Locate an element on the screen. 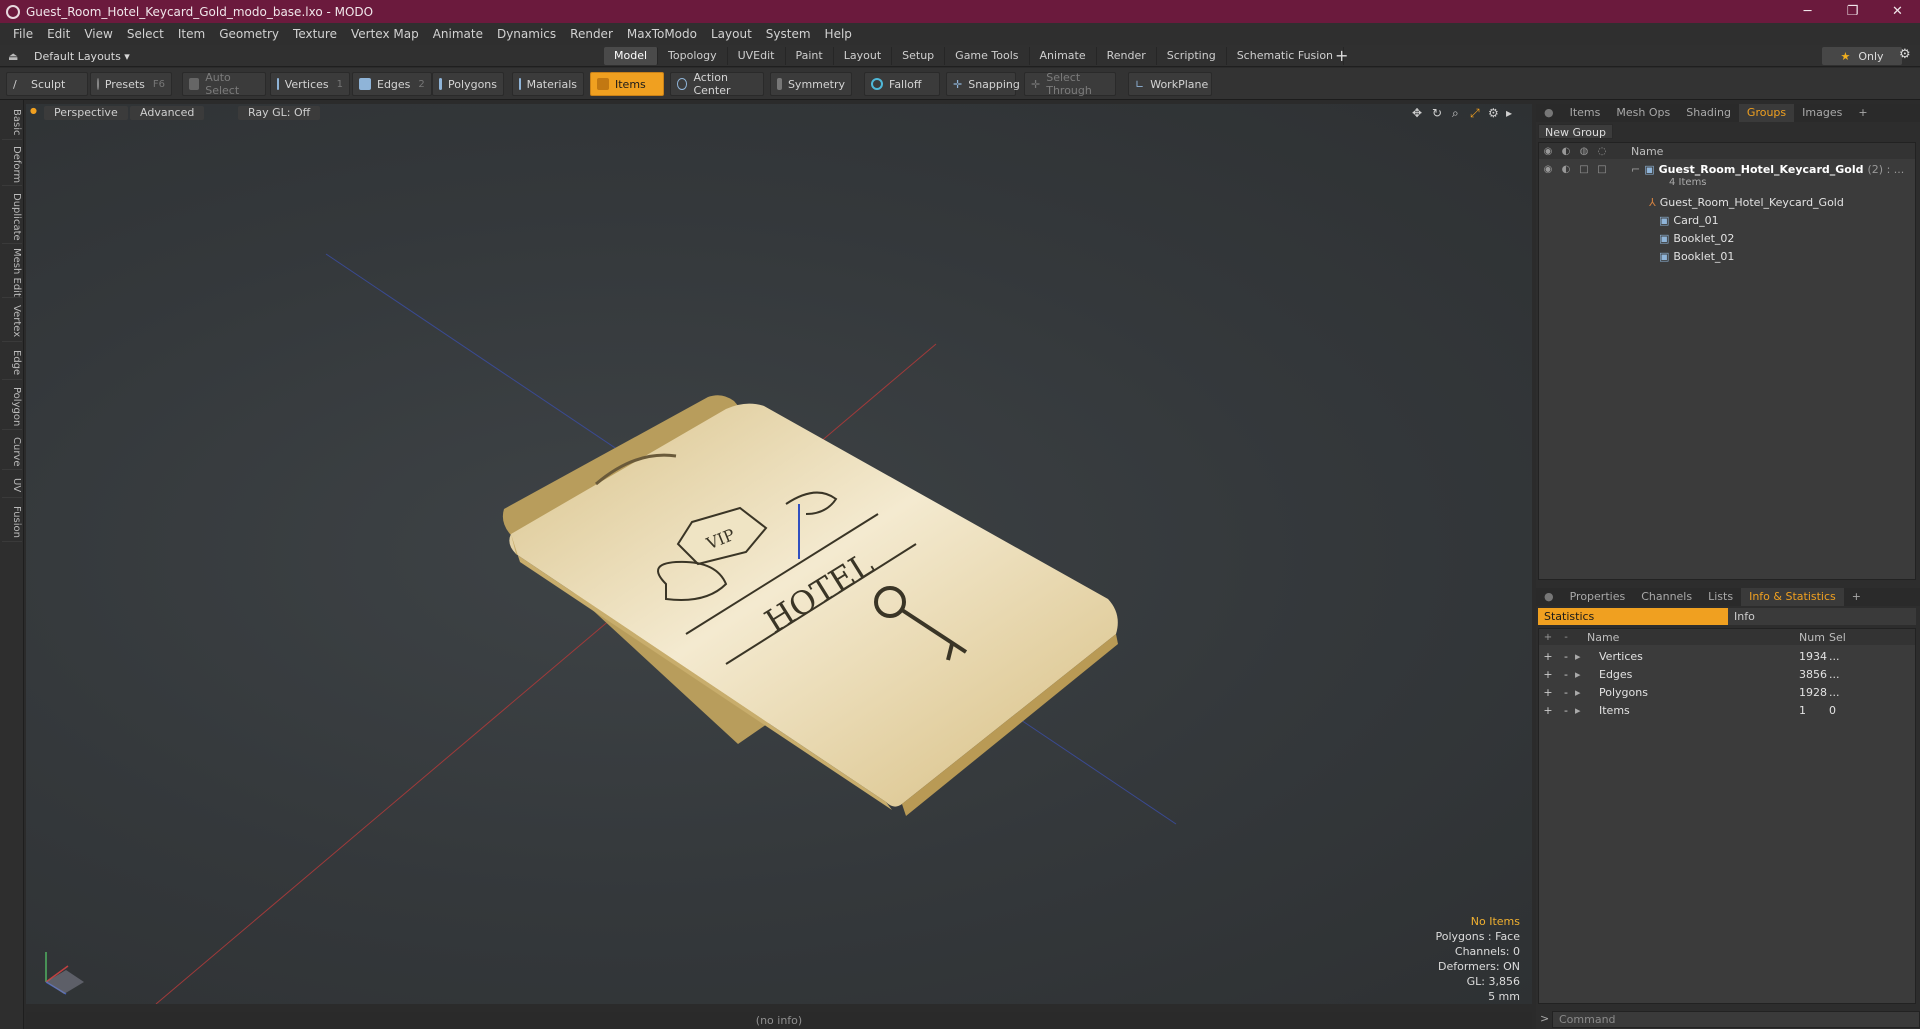  group-child-row: ▣ Booklet_02 is located at coordinates (1727, 238).